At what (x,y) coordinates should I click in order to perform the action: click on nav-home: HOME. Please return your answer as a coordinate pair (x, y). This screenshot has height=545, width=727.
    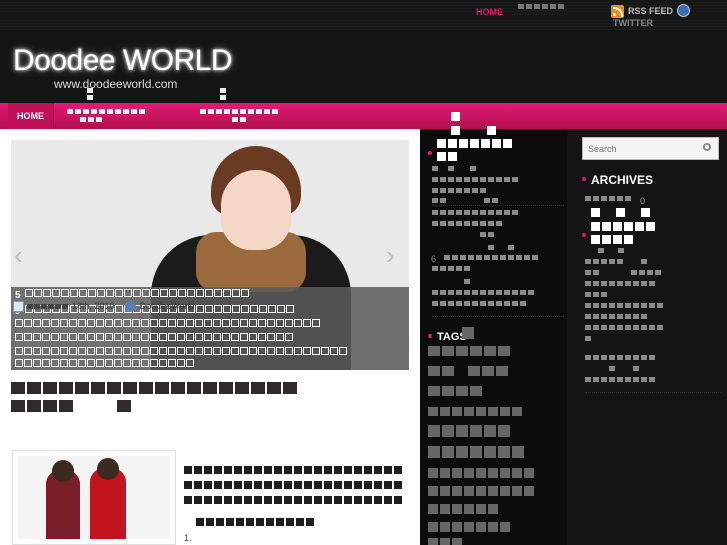
    Looking at the image, I should click on (31, 116).